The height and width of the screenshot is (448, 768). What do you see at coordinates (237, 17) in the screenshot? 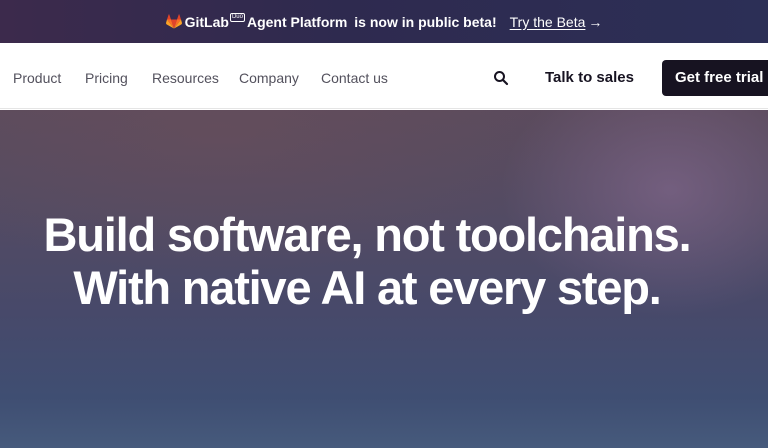
I see `duo-badge: Duo` at bounding box center [237, 17].